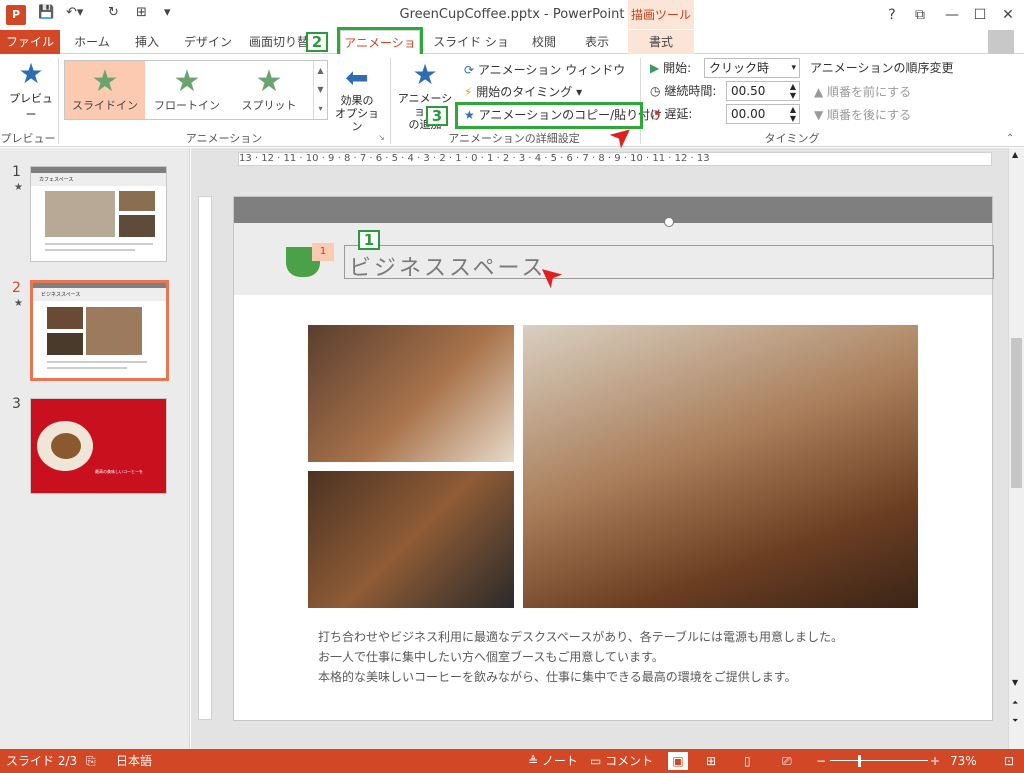 This screenshot has height=773, width=1024. Describe the element at coordinates (205, 458) in the screenshot. I see `vertical-ruler` at that location.